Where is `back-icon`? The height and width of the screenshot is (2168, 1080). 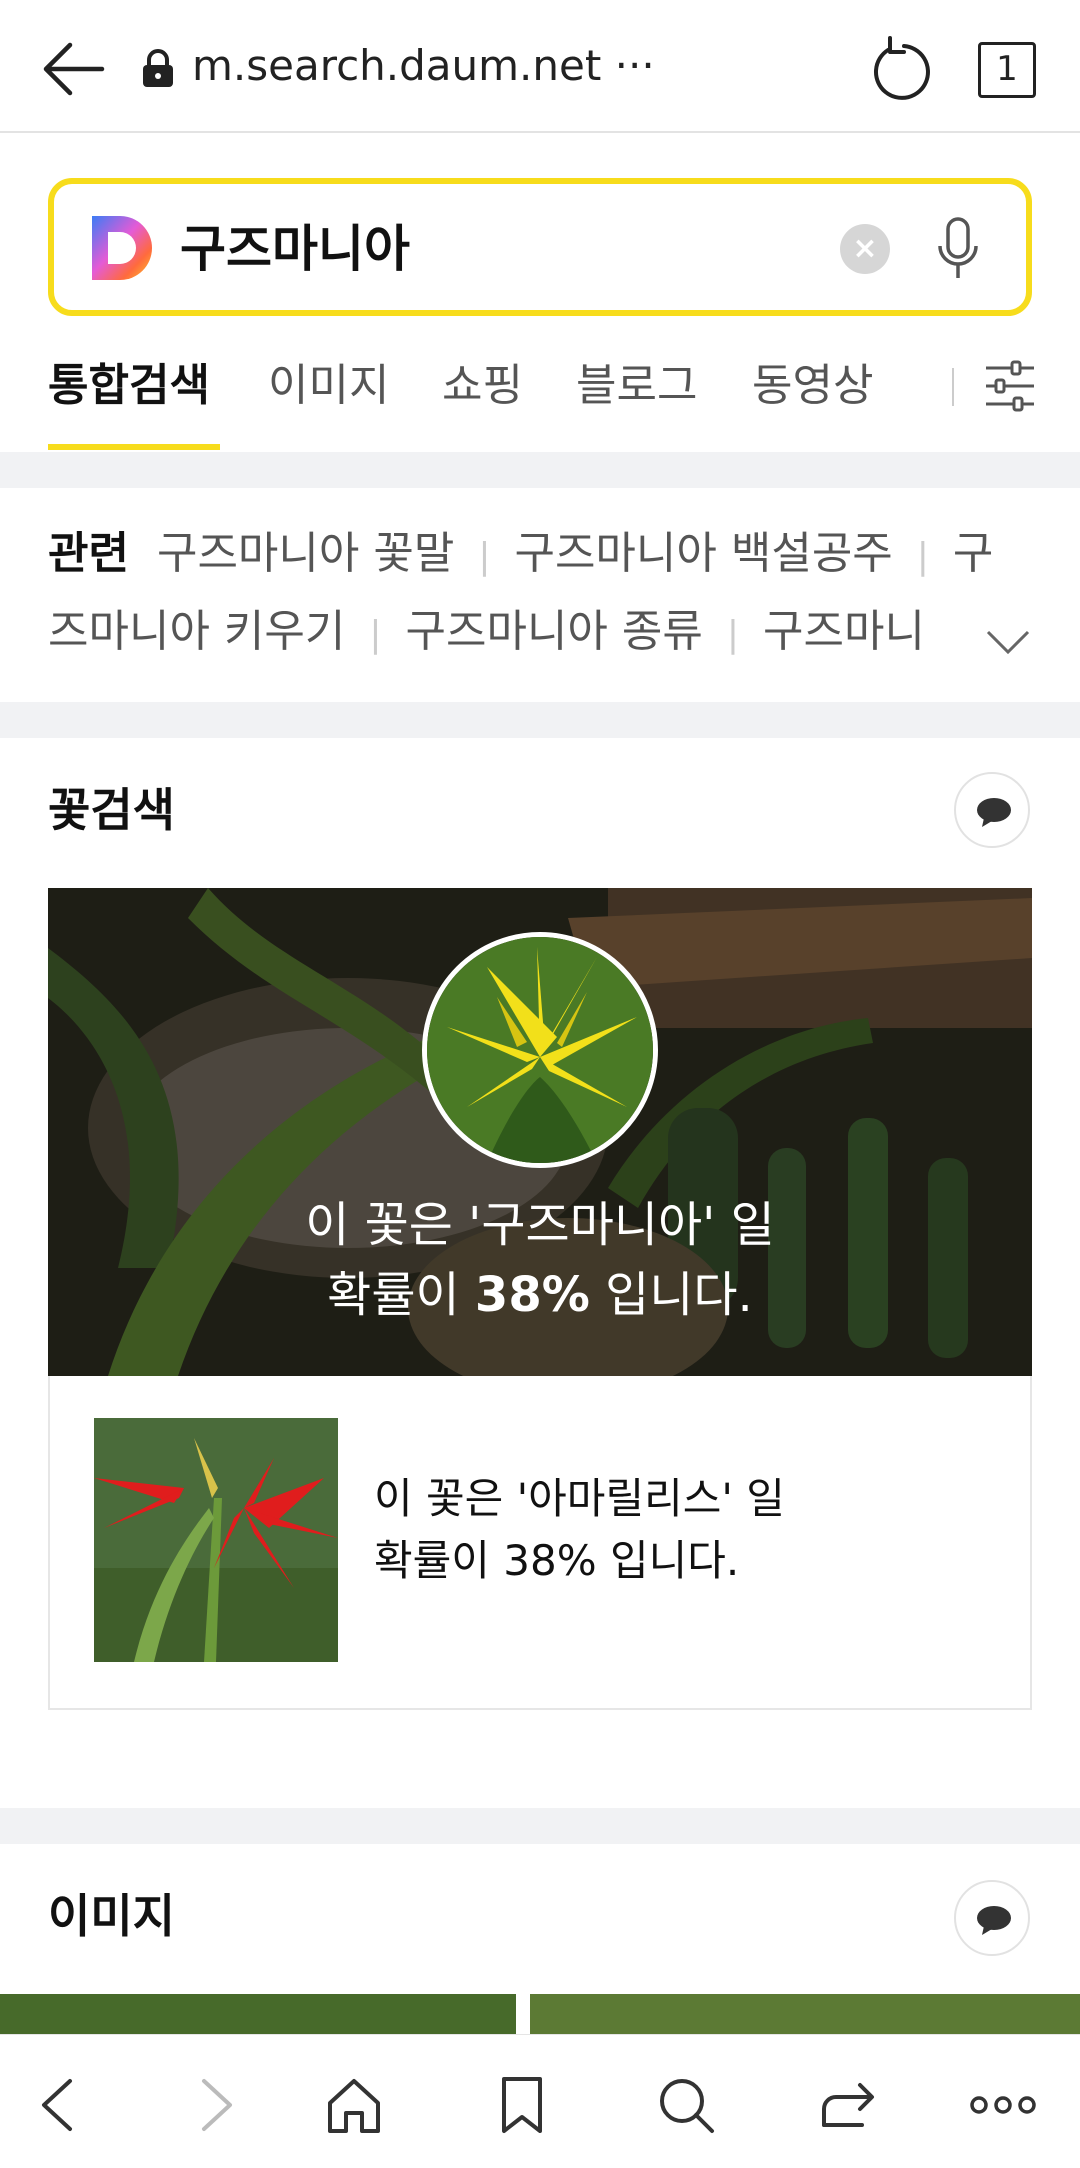 back-icon is located at coordinates (60, 2105).